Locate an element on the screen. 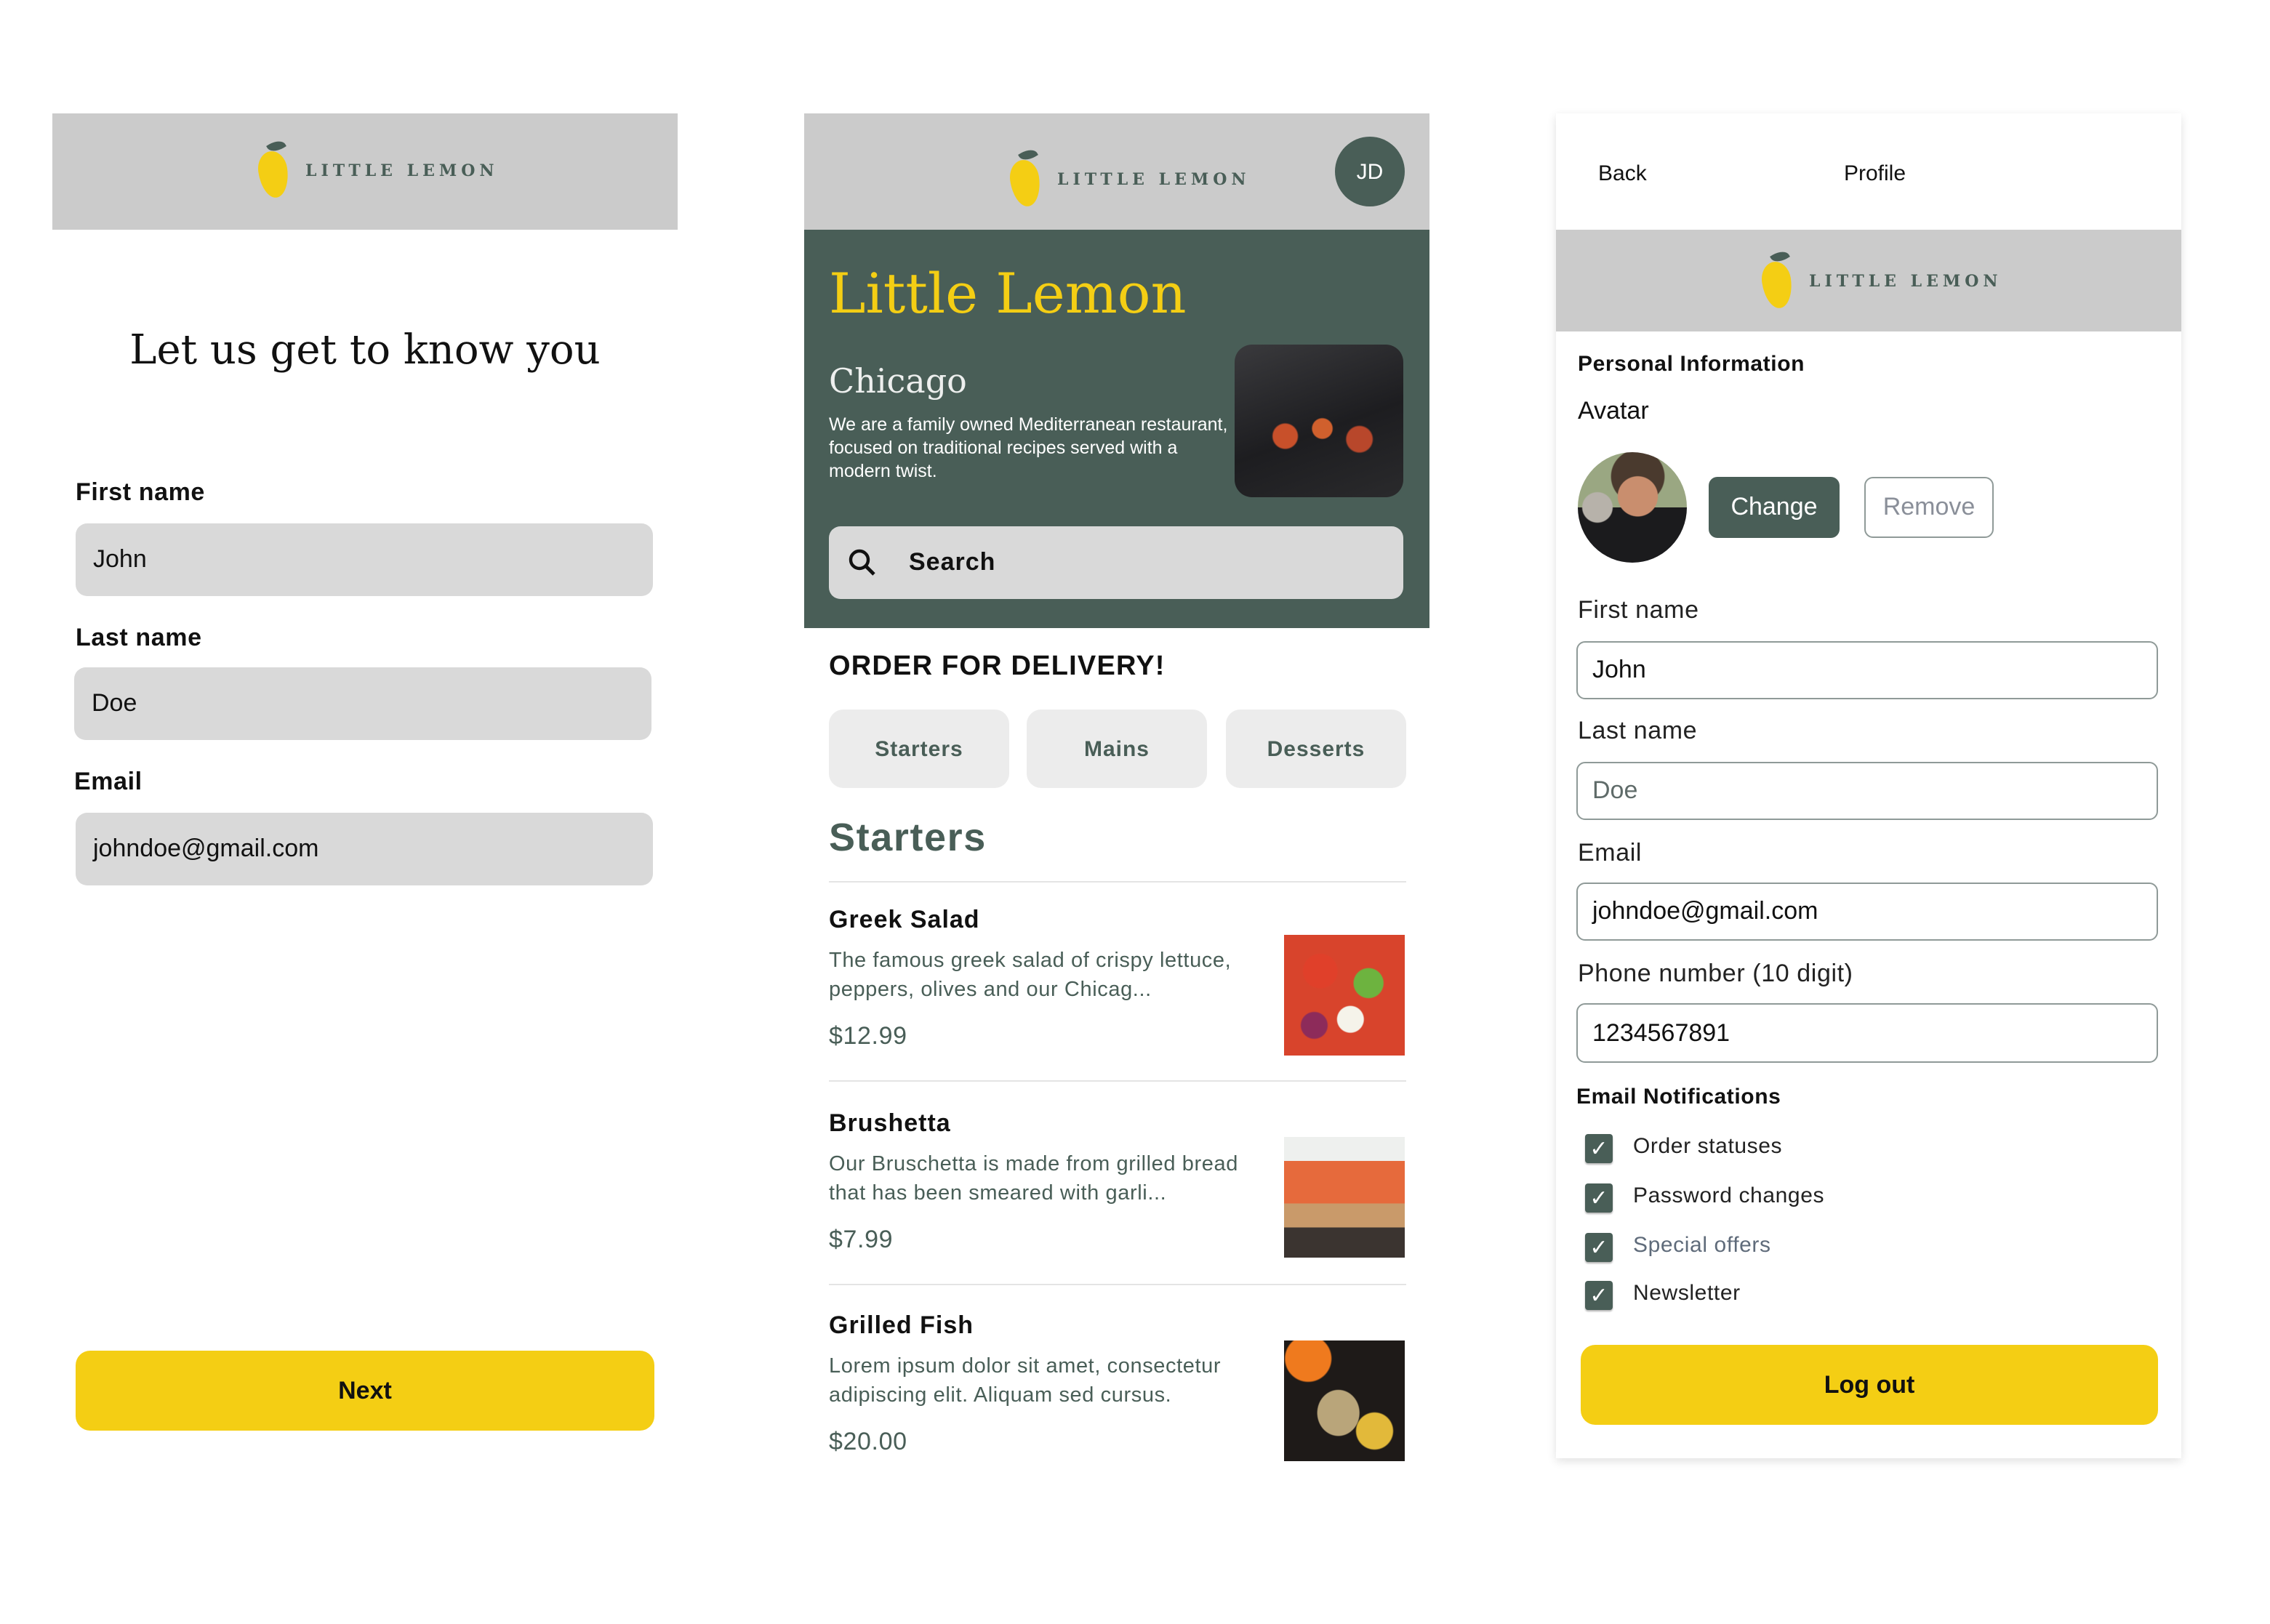  hero-title: Little Lemon is located at coordinates (1008, 294).